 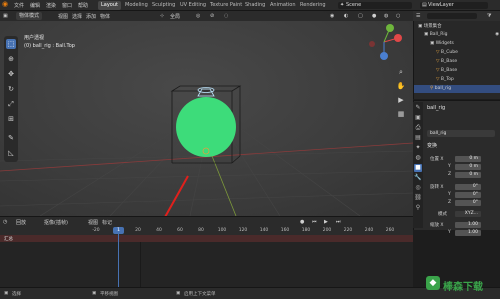 I want to click on rotation-z-field: 0°, so click(x=468, y=203).